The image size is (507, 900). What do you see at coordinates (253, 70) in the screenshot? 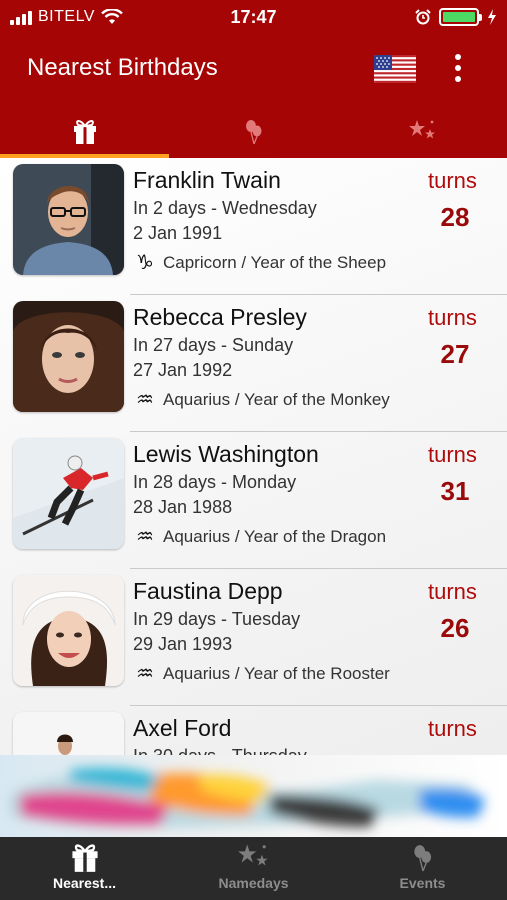
I see `app-header: Nearest Birthdays` at bounding box center [253, 70].